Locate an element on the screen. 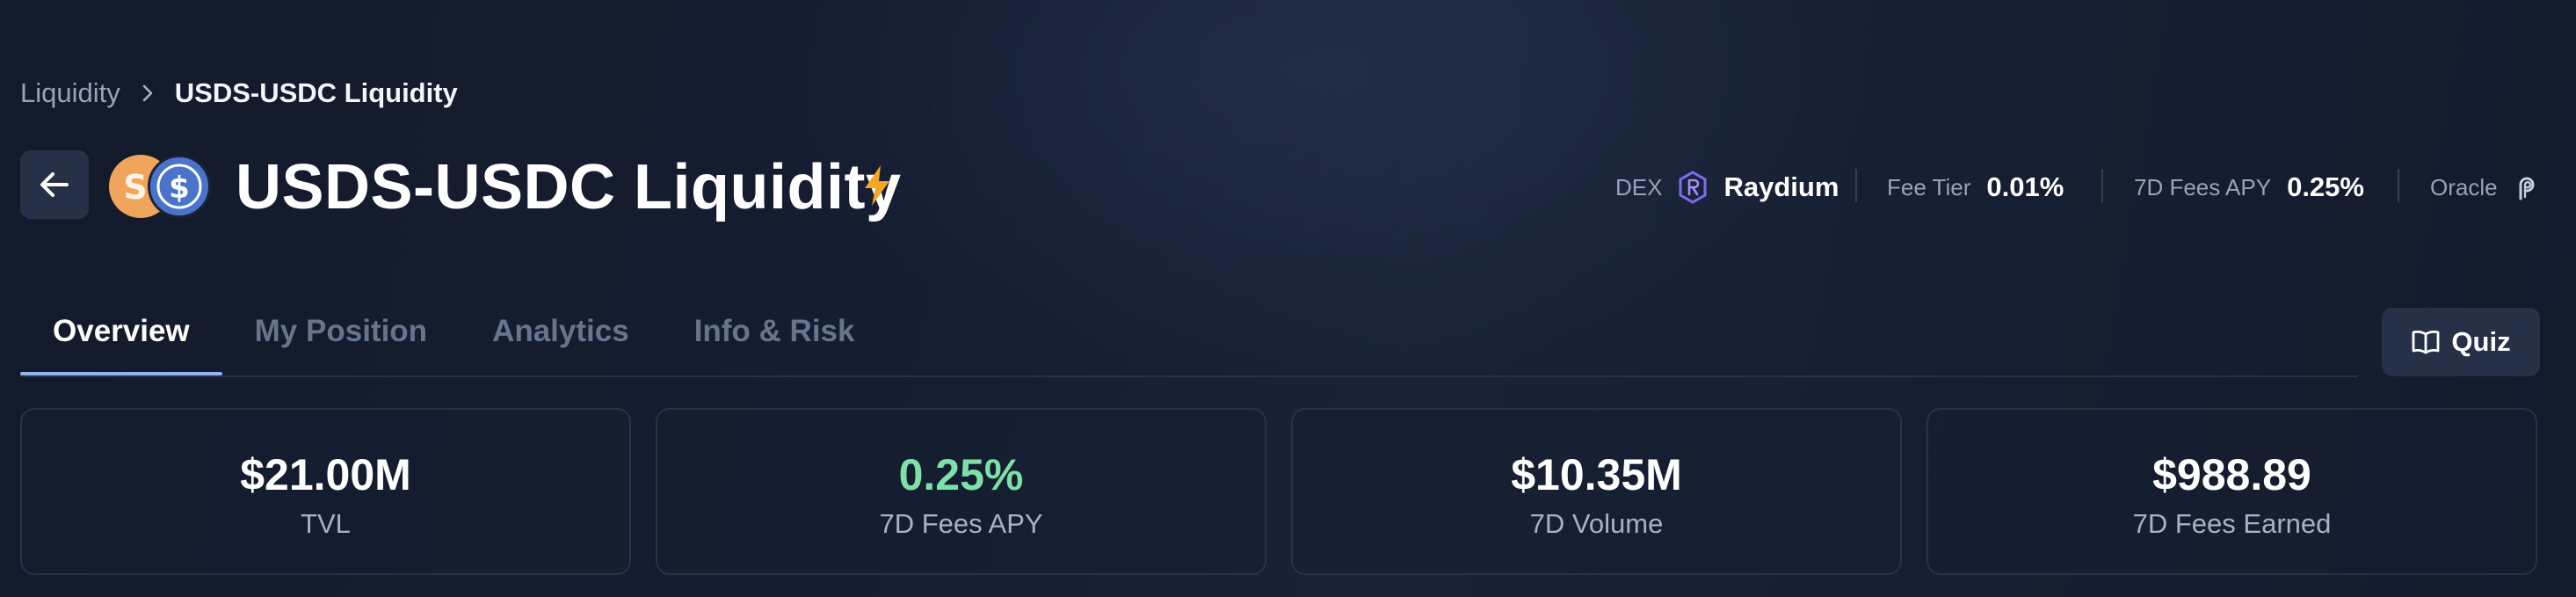 This screenshot has width=2576, height=597. stat-card-volume: $10.35M 7D Volume is located at coordinates (1596, 491).